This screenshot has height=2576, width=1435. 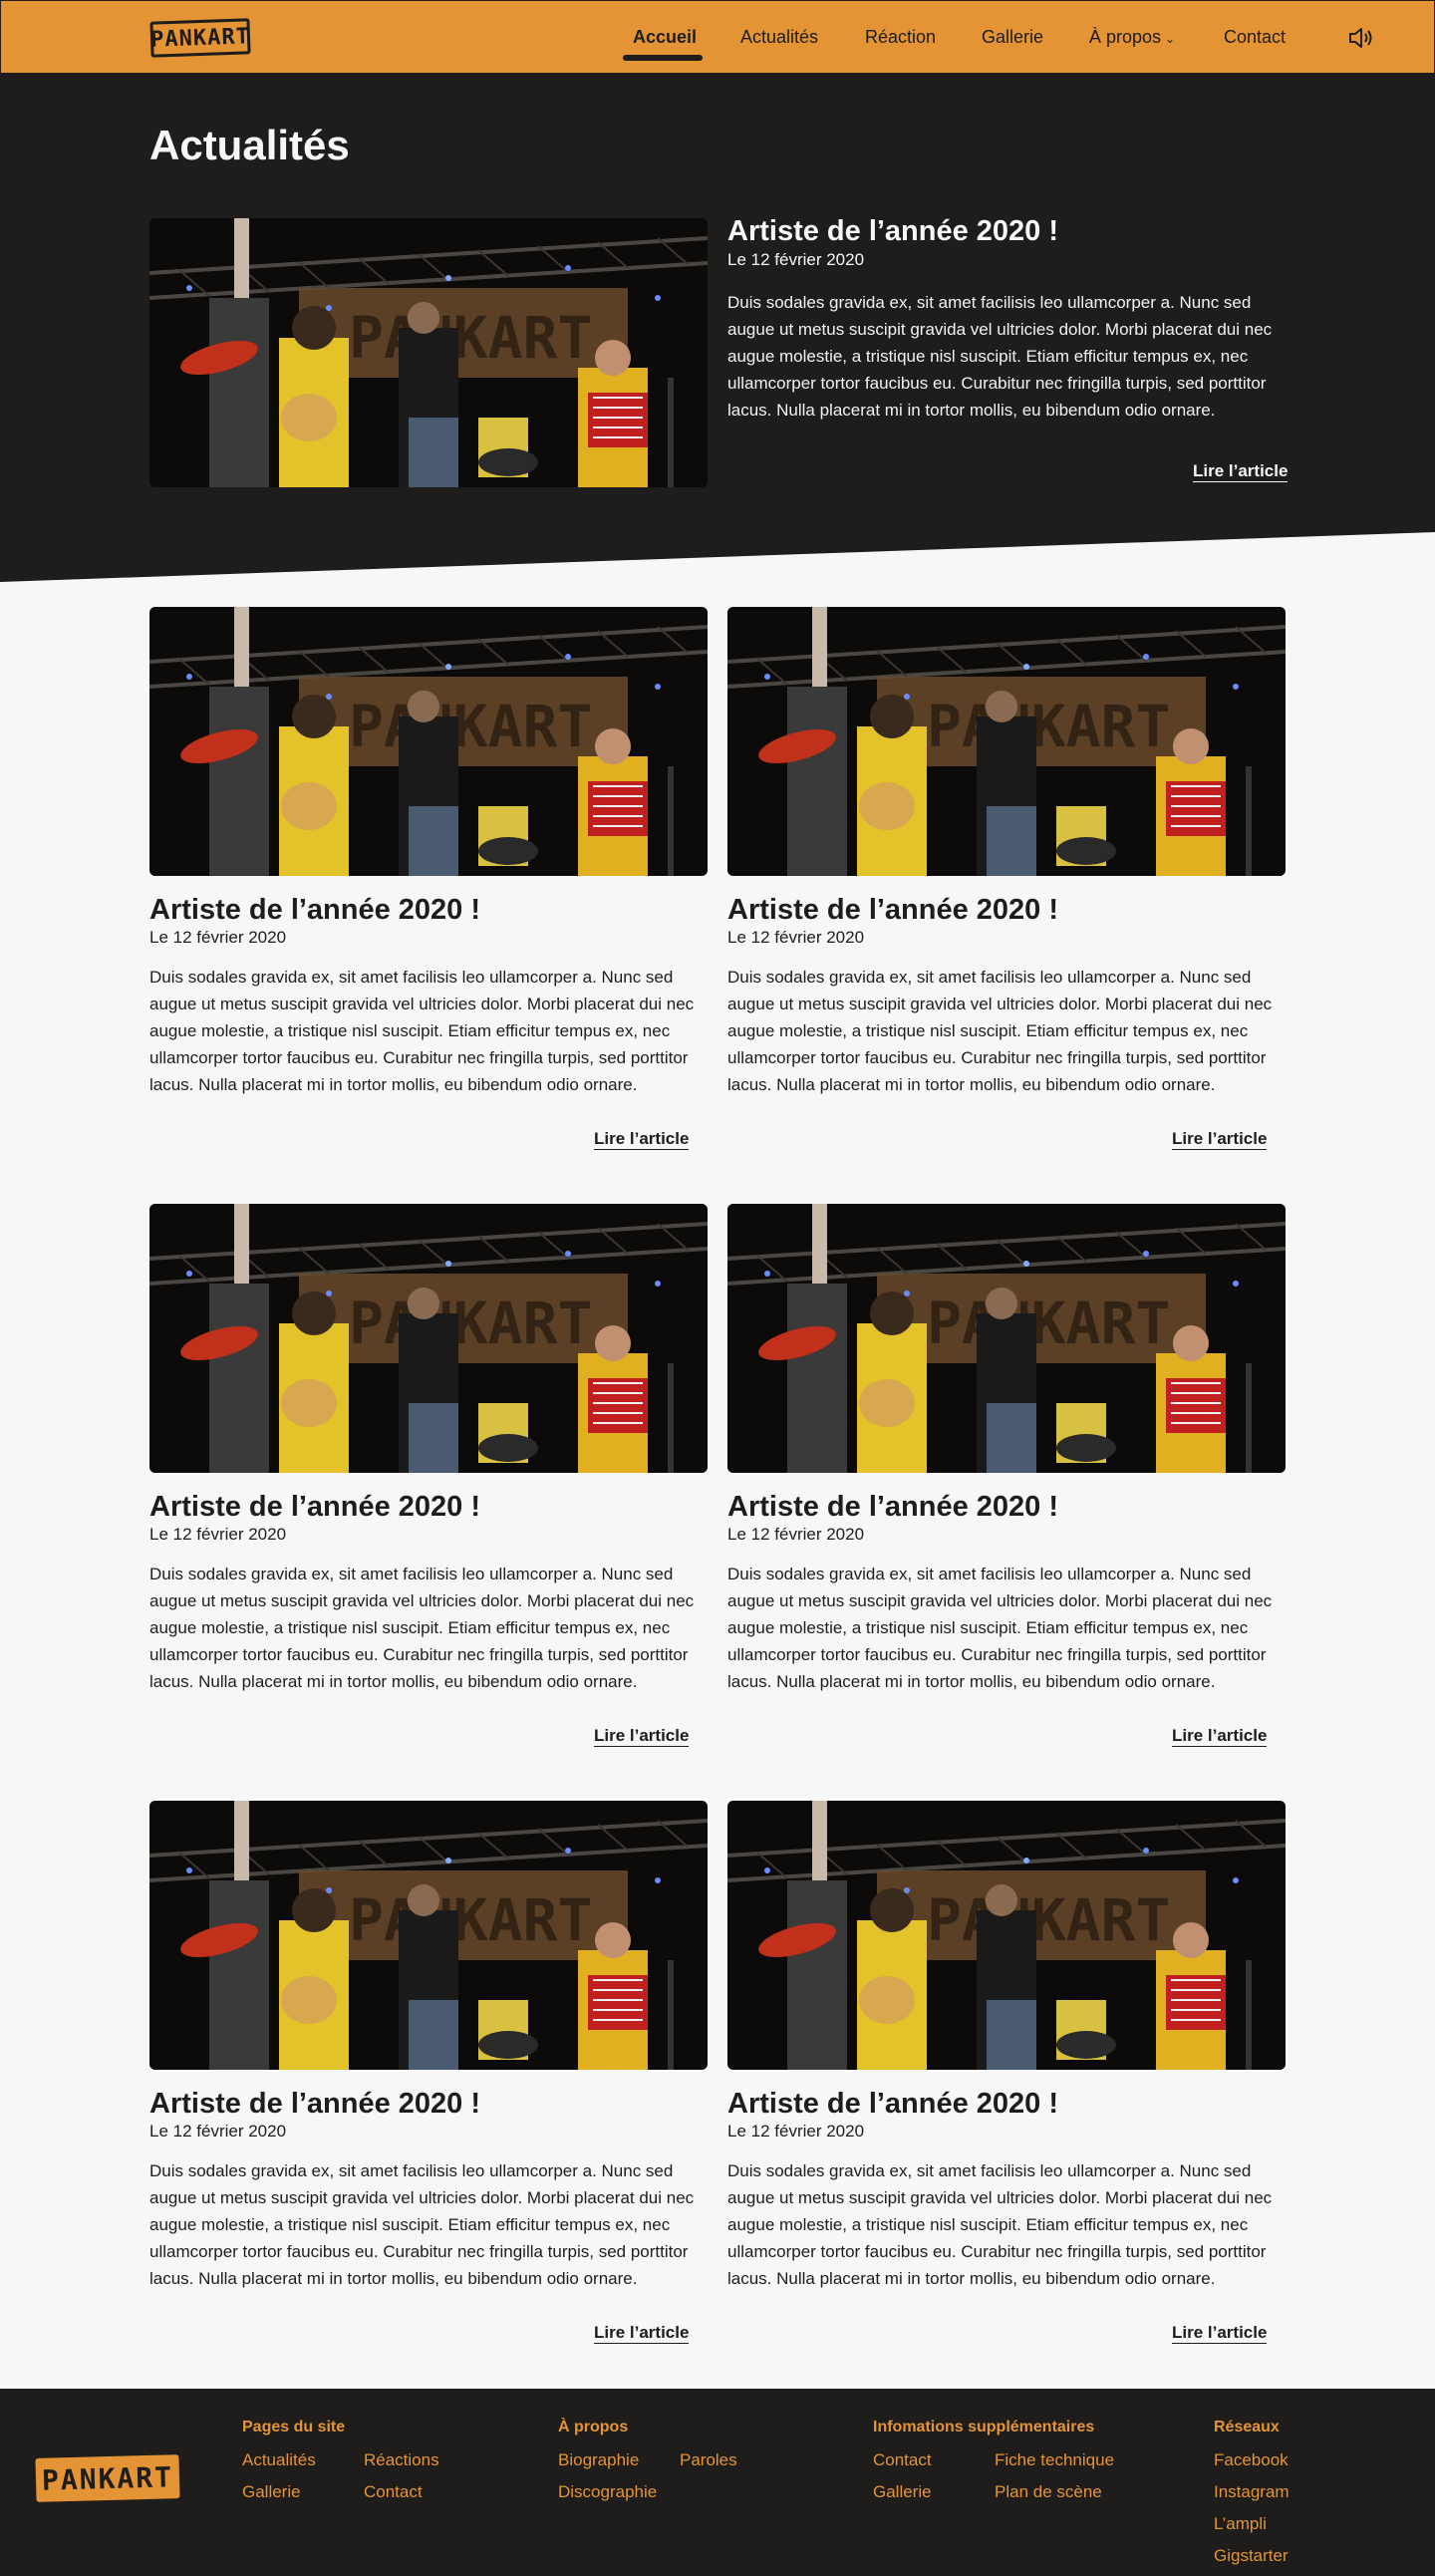 What do you see at coordinates (401, 2460) in the screenshot?
I see `footer-link-reactions: Réactions` at bounding box center [401, 2460].